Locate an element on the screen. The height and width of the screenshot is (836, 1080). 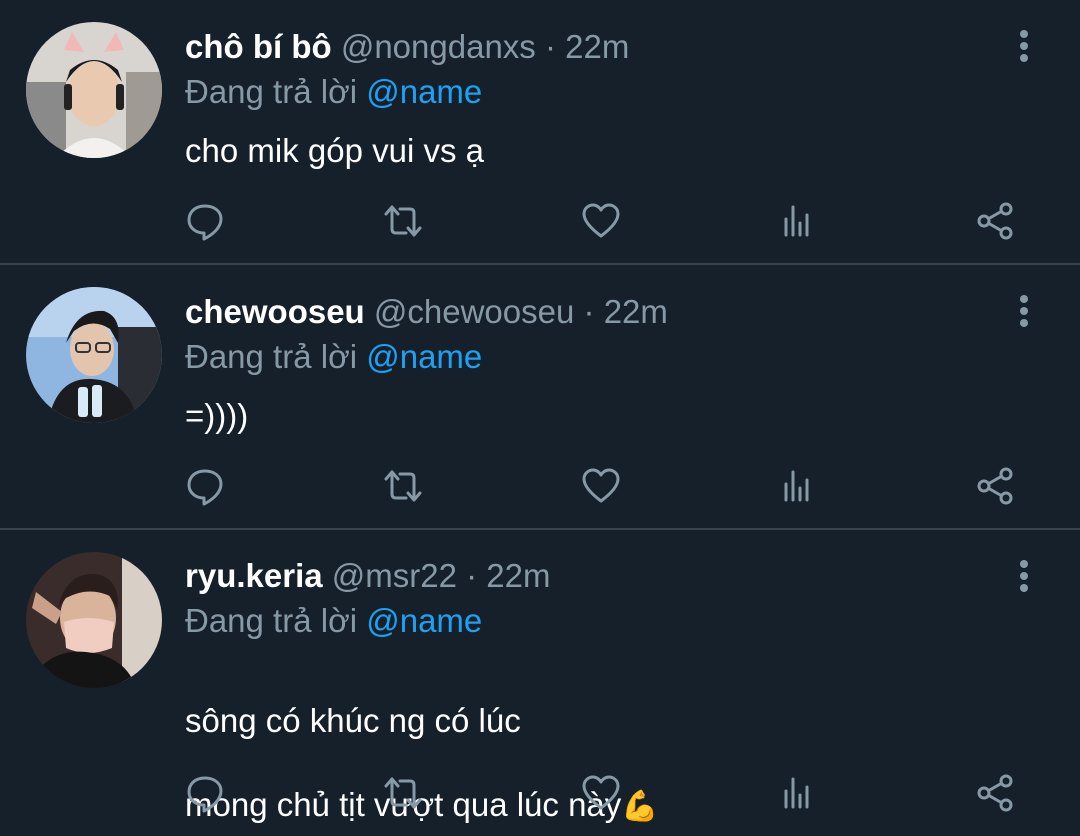
tweet-text: =)))) is located at coordinates (217, 415).